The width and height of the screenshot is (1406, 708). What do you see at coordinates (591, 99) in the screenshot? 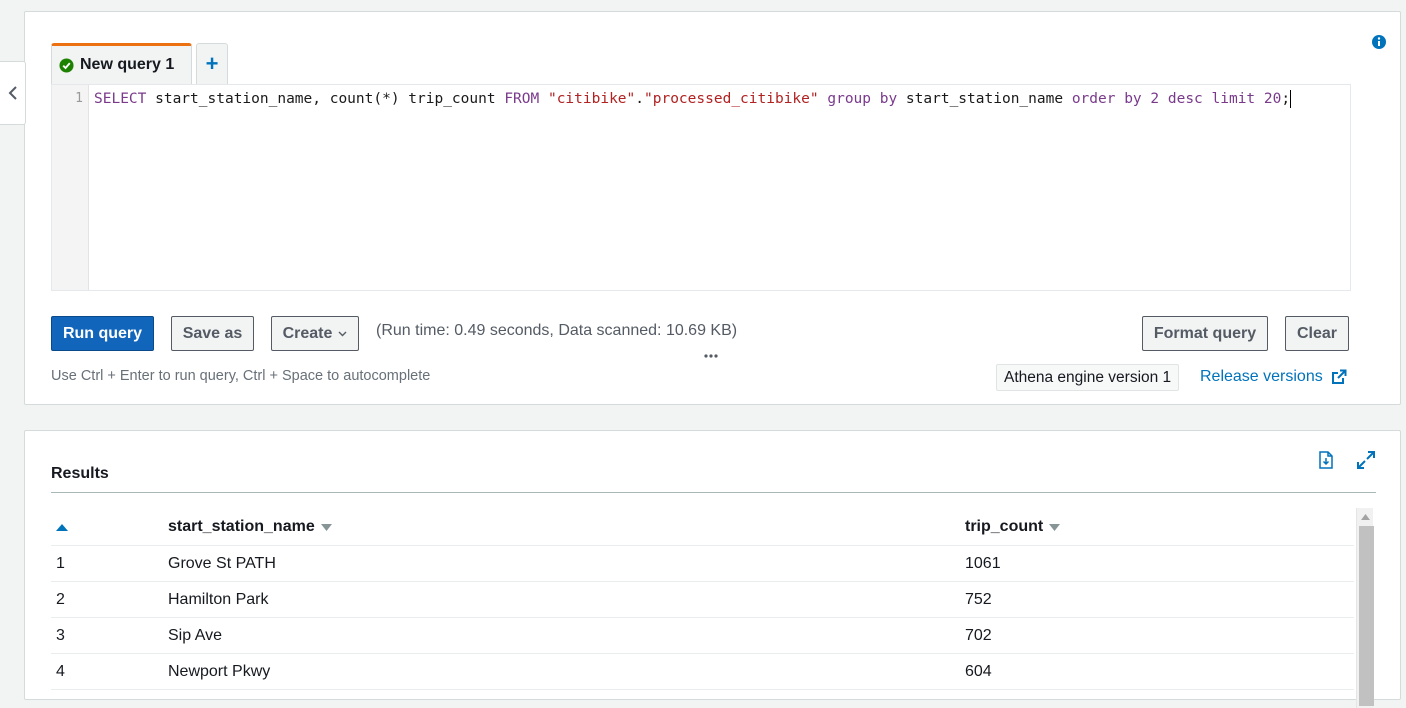
I see `sql-string: "citibike"` at bounding box center [591, 99].